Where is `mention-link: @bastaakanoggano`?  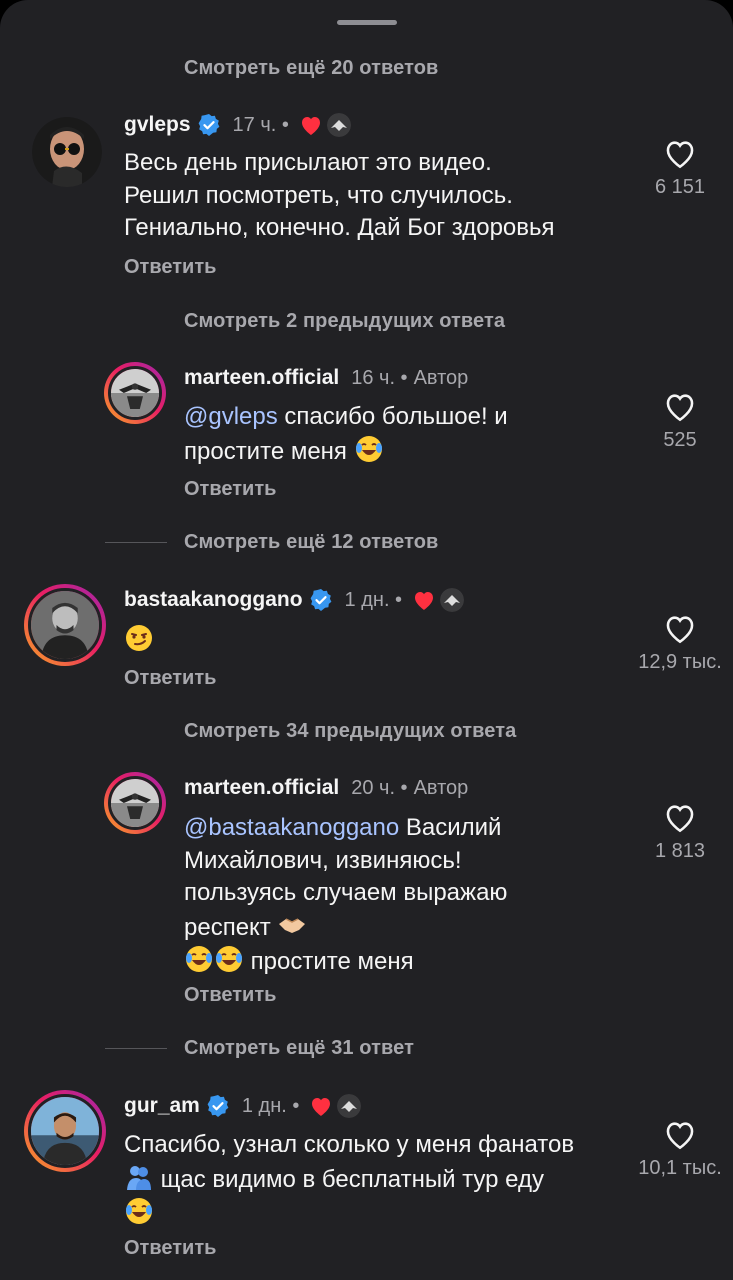
mention-link: @bastaakanoggano is located at coordinates (291, 827).